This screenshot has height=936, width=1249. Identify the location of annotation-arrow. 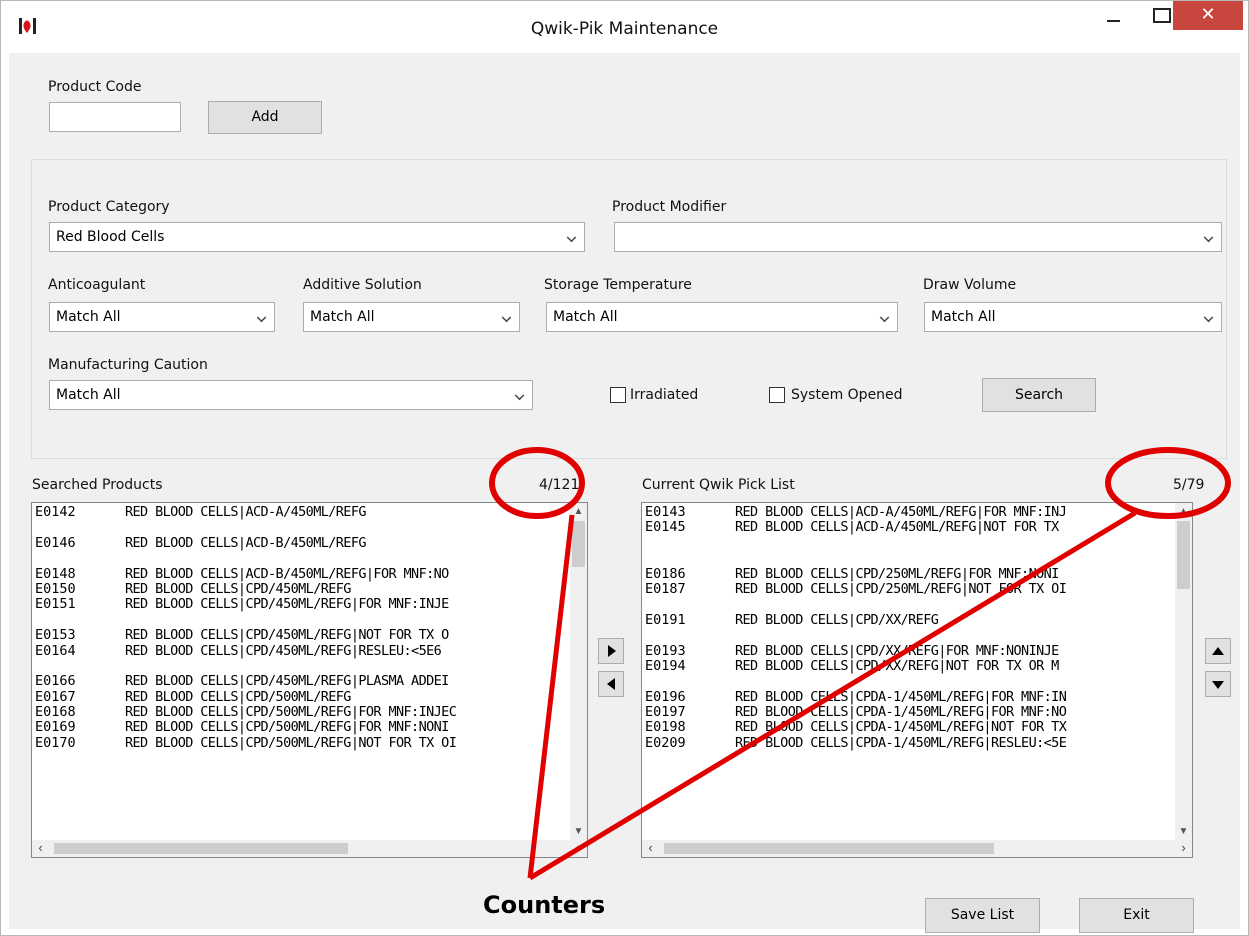
(551, 696).